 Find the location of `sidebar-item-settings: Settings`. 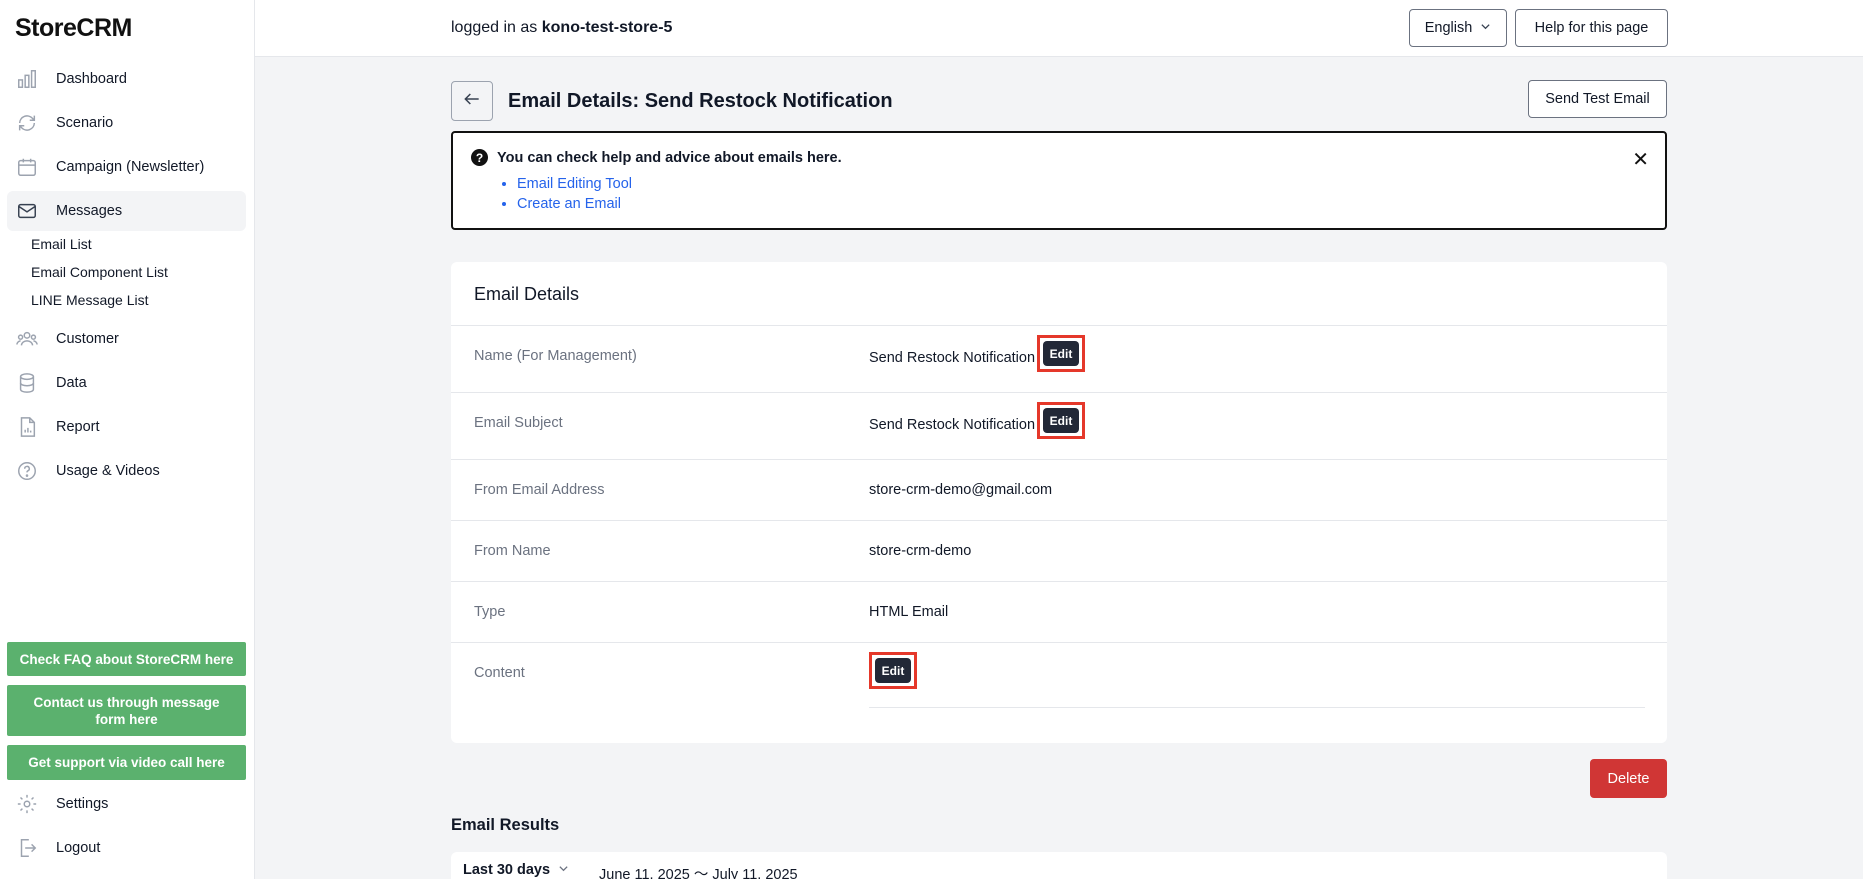

sidebar-item-settings: Settings is located at coordinates (126, 804).